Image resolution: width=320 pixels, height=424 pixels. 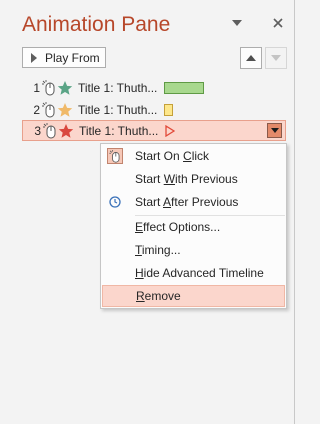 What do you see at coordinates (187, 202) in the screenshot?
I see `menu-item-label: Start After Previous` at bounding box center [187, 202].